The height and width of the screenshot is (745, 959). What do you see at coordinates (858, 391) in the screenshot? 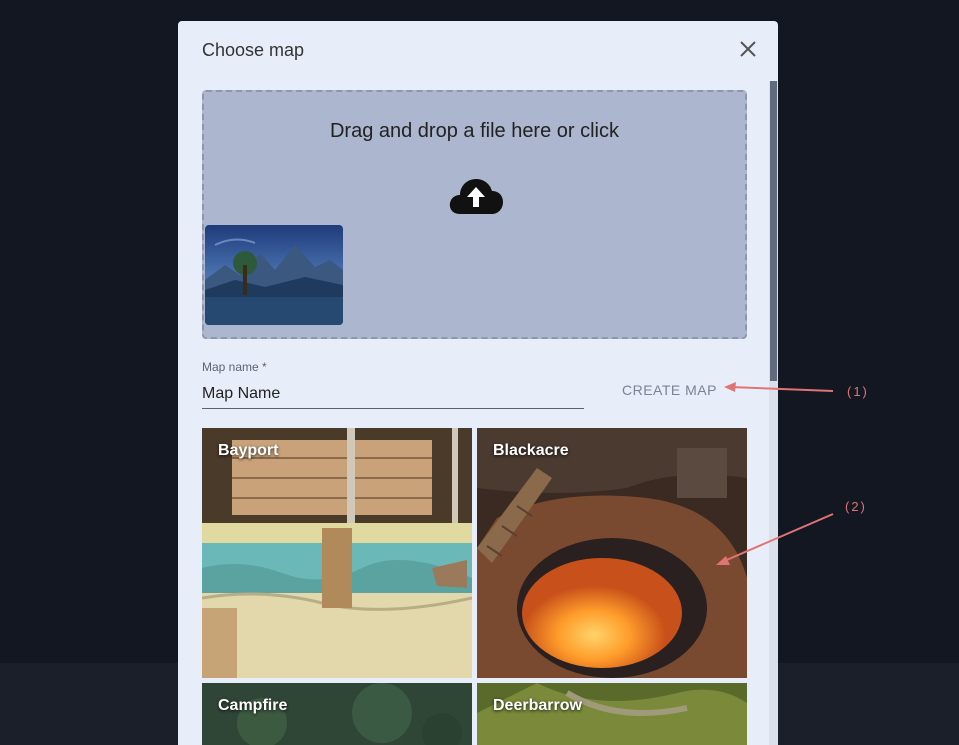
I see `annotation-label-1: (1)` at bounding box center [858, 391].